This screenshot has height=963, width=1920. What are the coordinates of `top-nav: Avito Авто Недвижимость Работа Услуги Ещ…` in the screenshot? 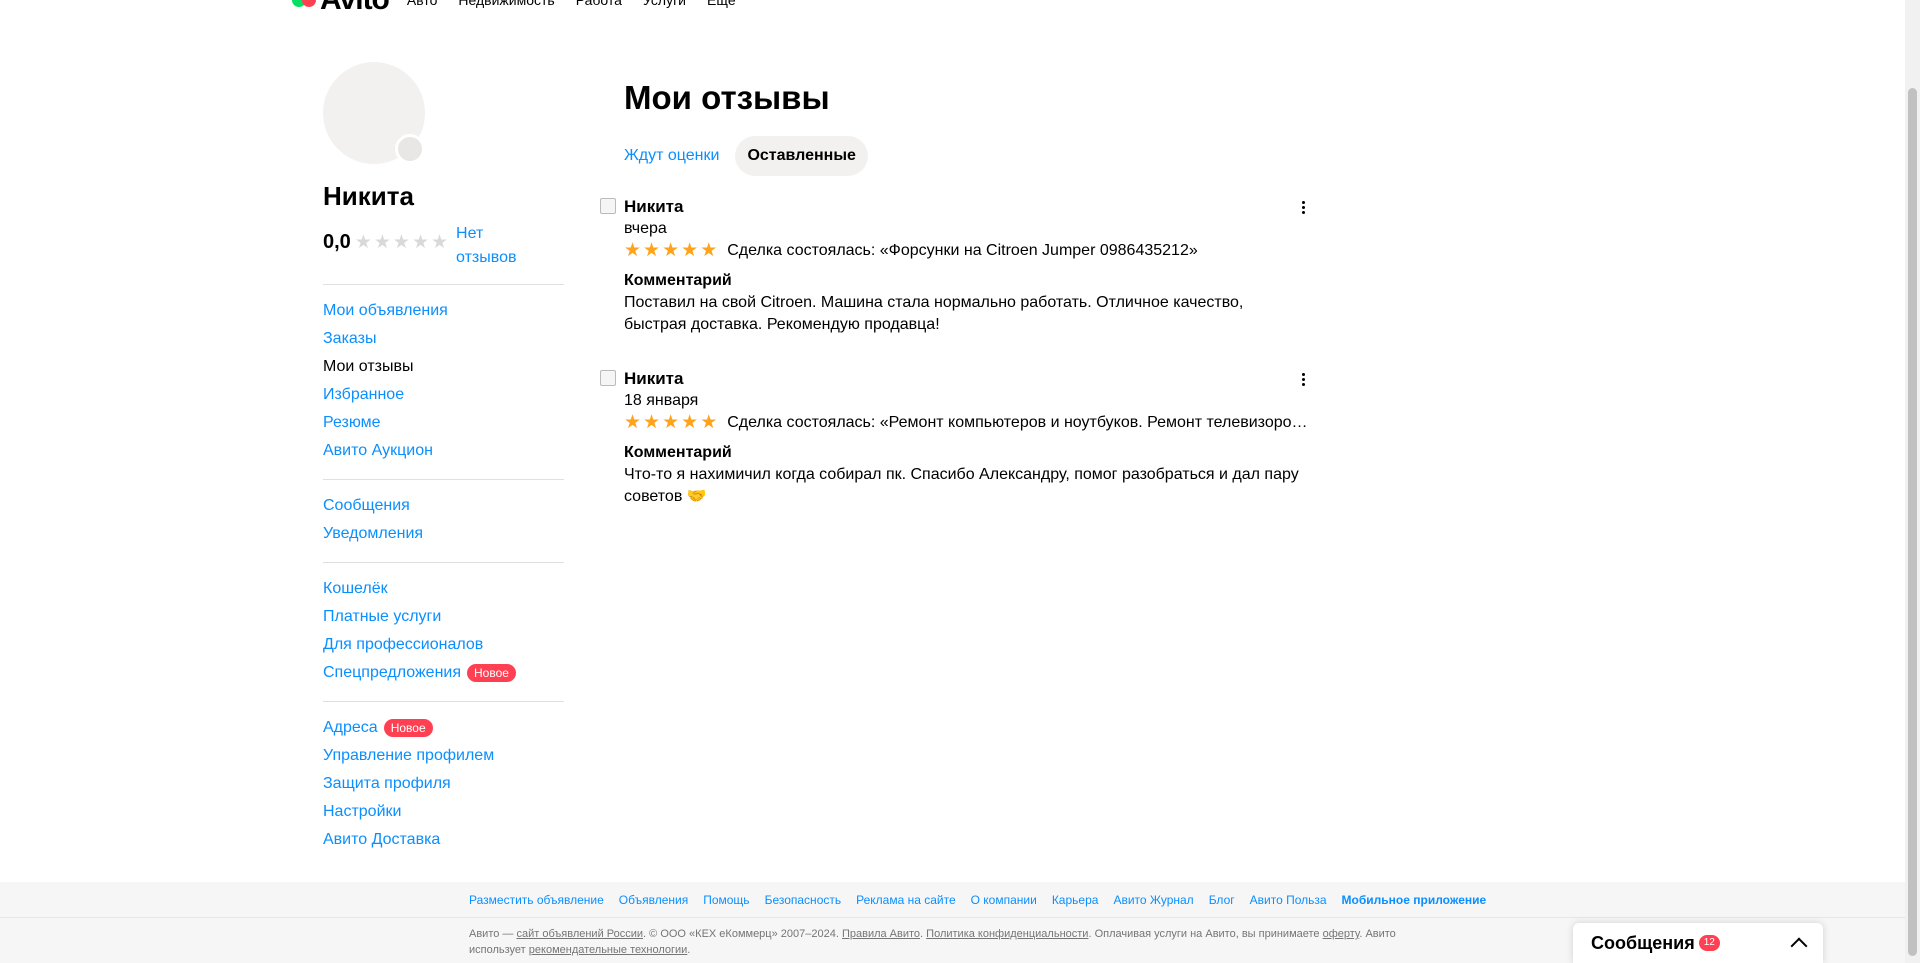 It's located at (524, 7).